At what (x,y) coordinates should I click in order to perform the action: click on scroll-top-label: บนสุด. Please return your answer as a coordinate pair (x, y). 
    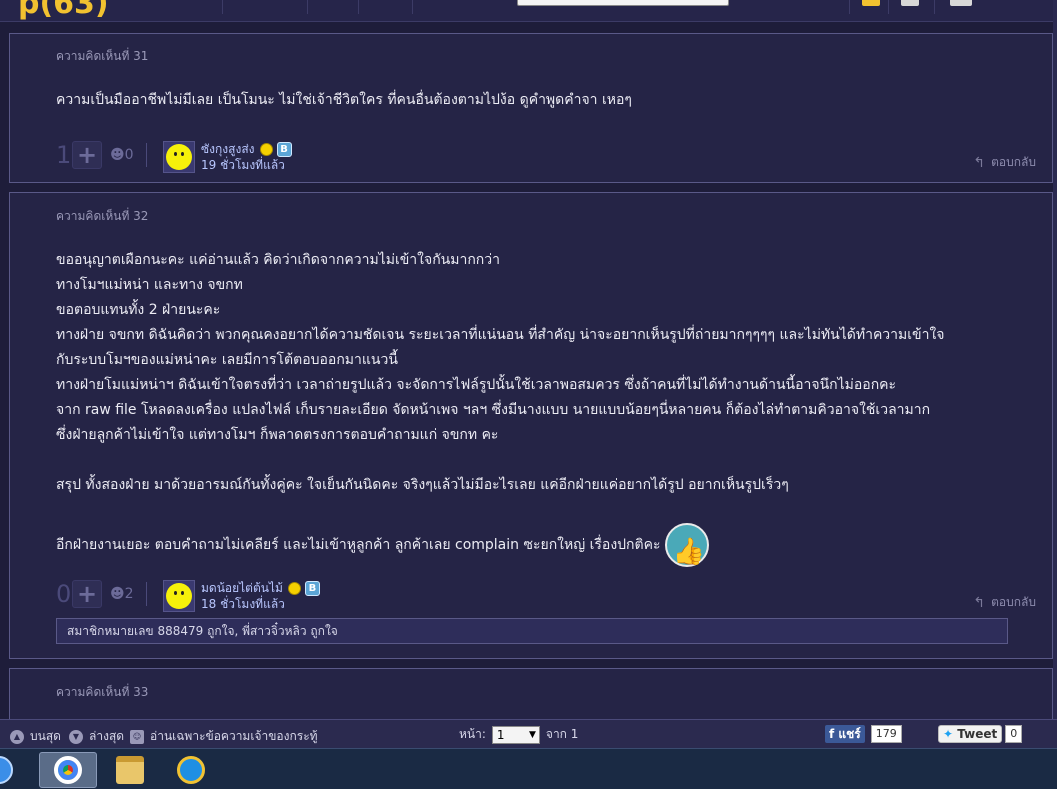
    Looking at the image, I should click on (45, 736).